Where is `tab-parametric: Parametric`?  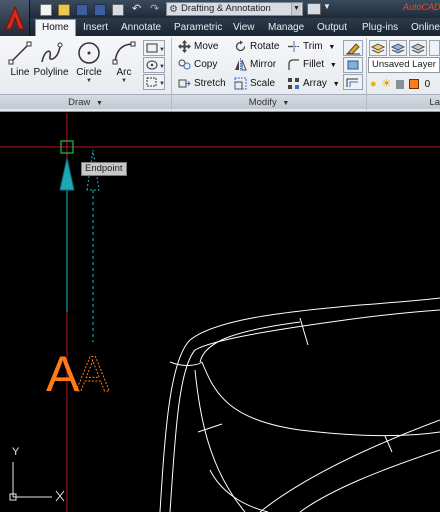
tab-parametric: Parametric is located at coordinates (198, 28).